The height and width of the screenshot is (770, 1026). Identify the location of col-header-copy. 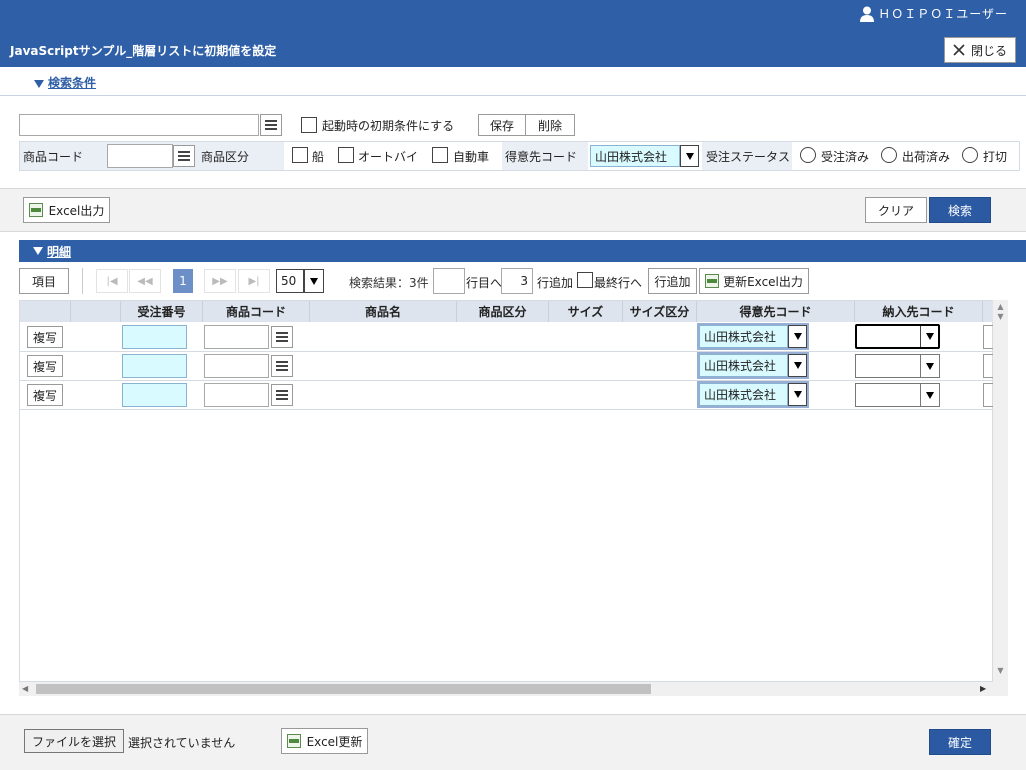
(45, 311).